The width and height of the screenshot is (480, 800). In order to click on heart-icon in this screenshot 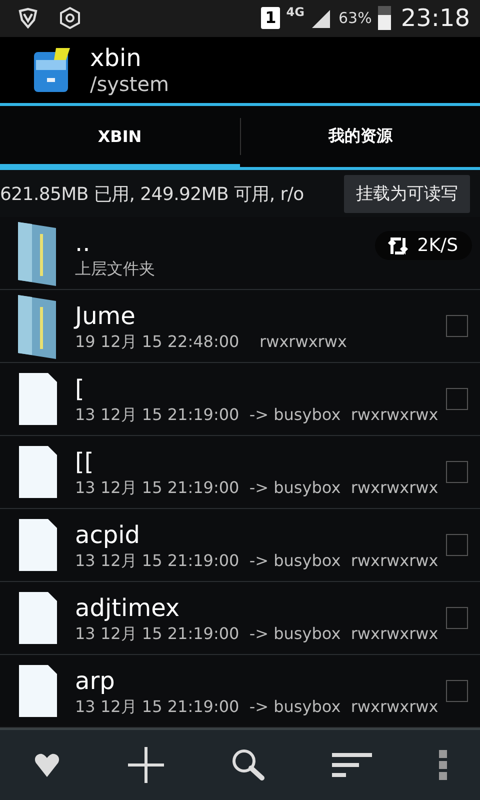, I will do `click(47, 765)`.